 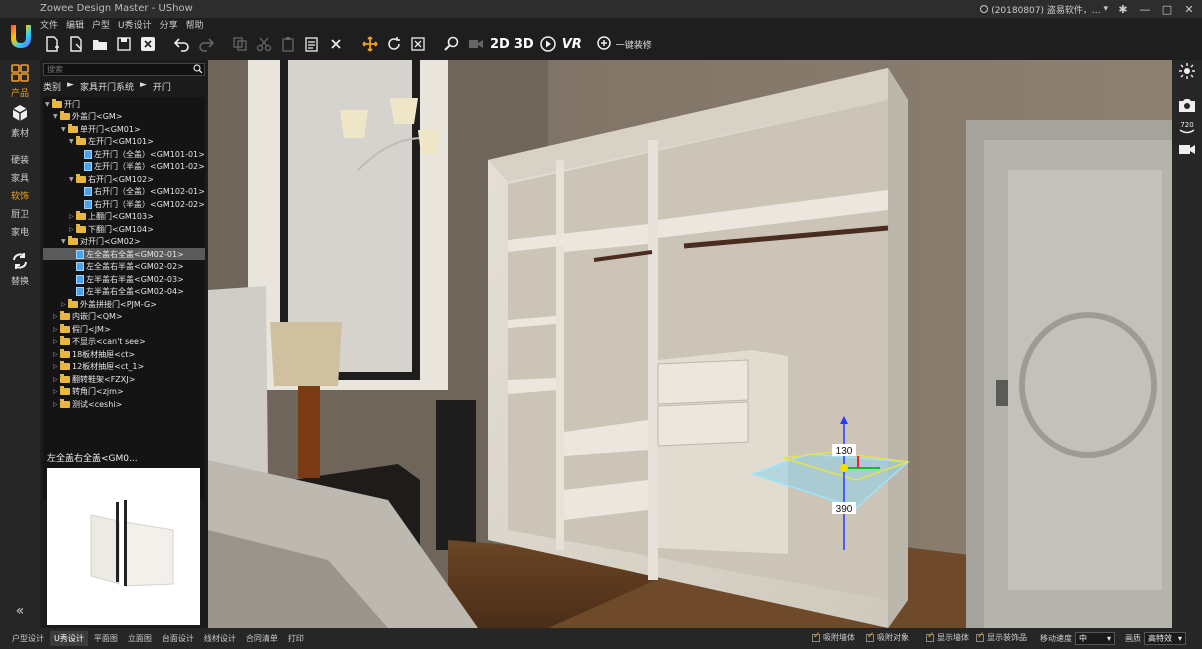 What do you see at coordinates (94, 379) in the screenshot?
I see `tree-node: ▷ 翻转鞋架<FZXJ>` at bounding box center [94, 379].